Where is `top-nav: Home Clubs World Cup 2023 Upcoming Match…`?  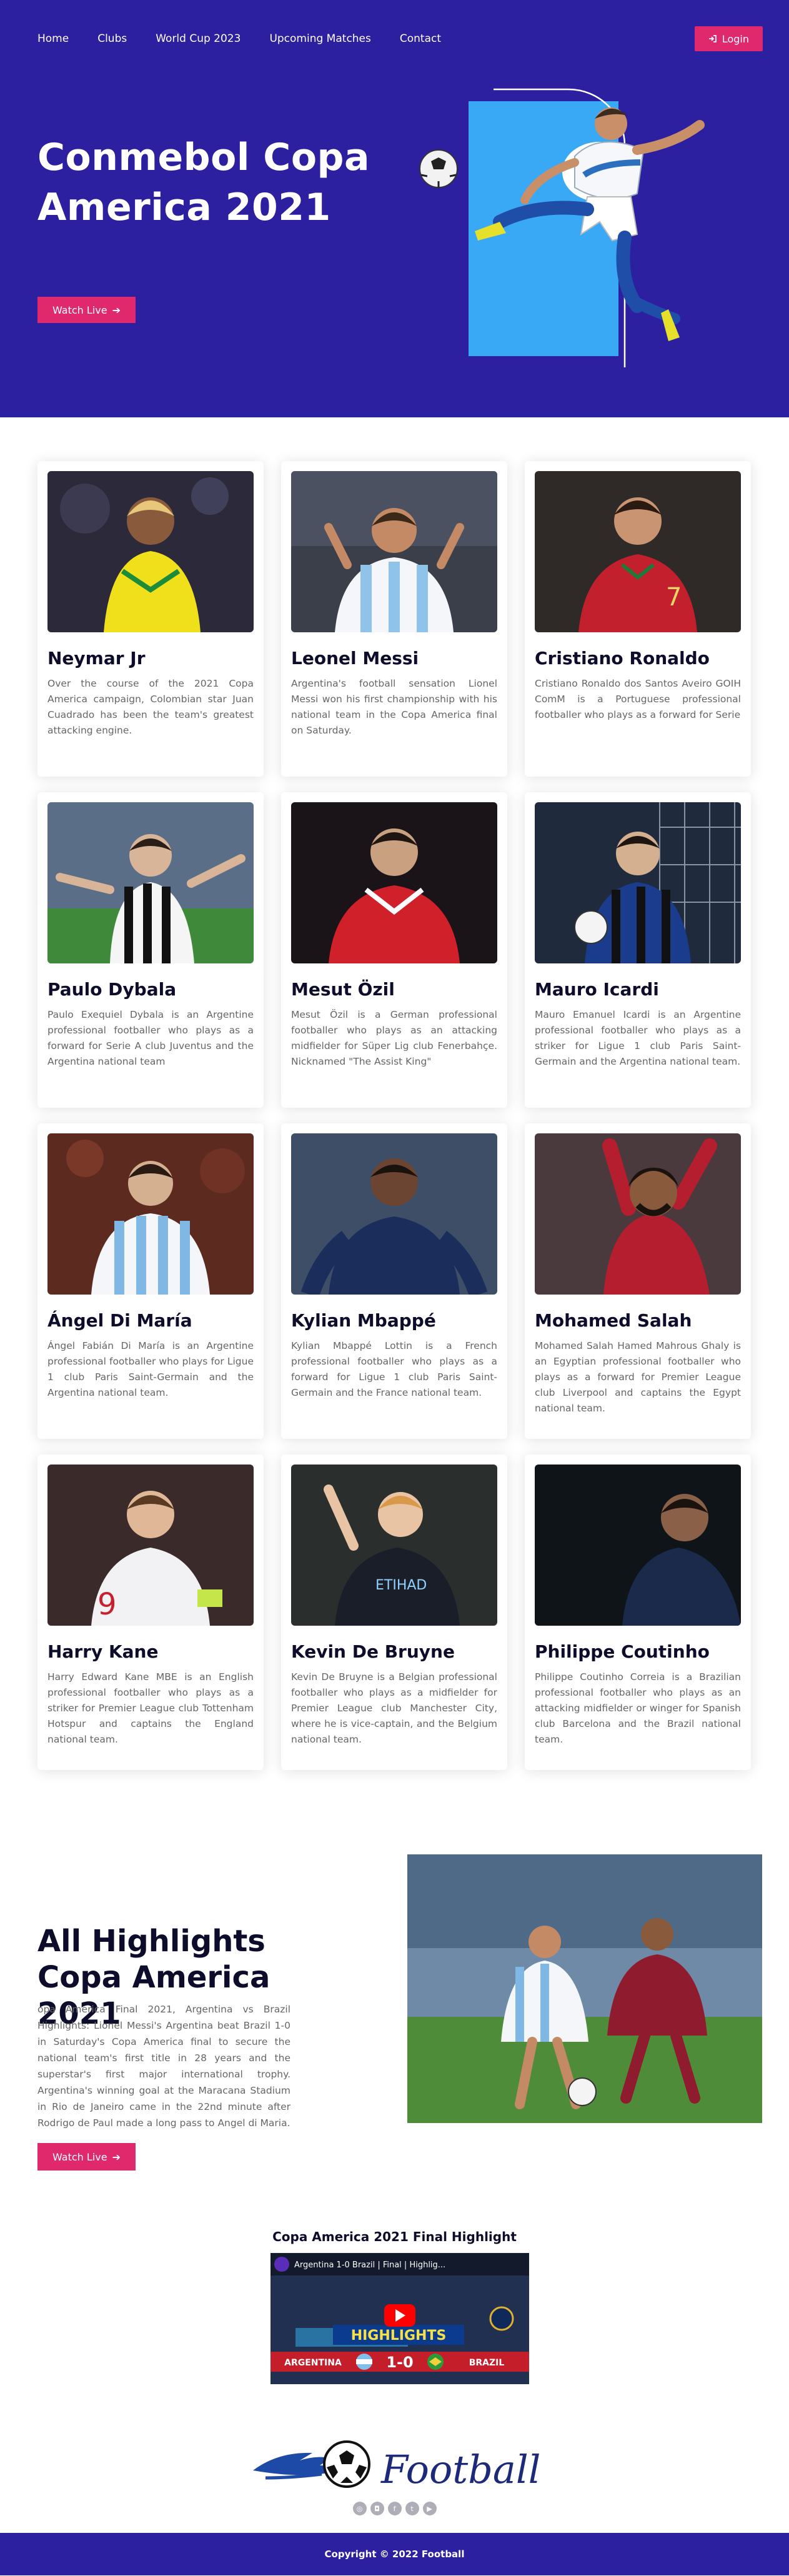 top-nav: Home Clubs World Cup 2023 Upcoming Match… is located at coordinates (400, 39).